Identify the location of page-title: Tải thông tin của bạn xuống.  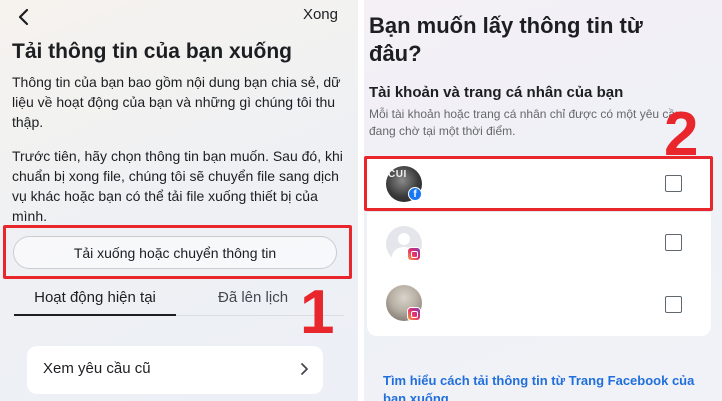
(152, 51).